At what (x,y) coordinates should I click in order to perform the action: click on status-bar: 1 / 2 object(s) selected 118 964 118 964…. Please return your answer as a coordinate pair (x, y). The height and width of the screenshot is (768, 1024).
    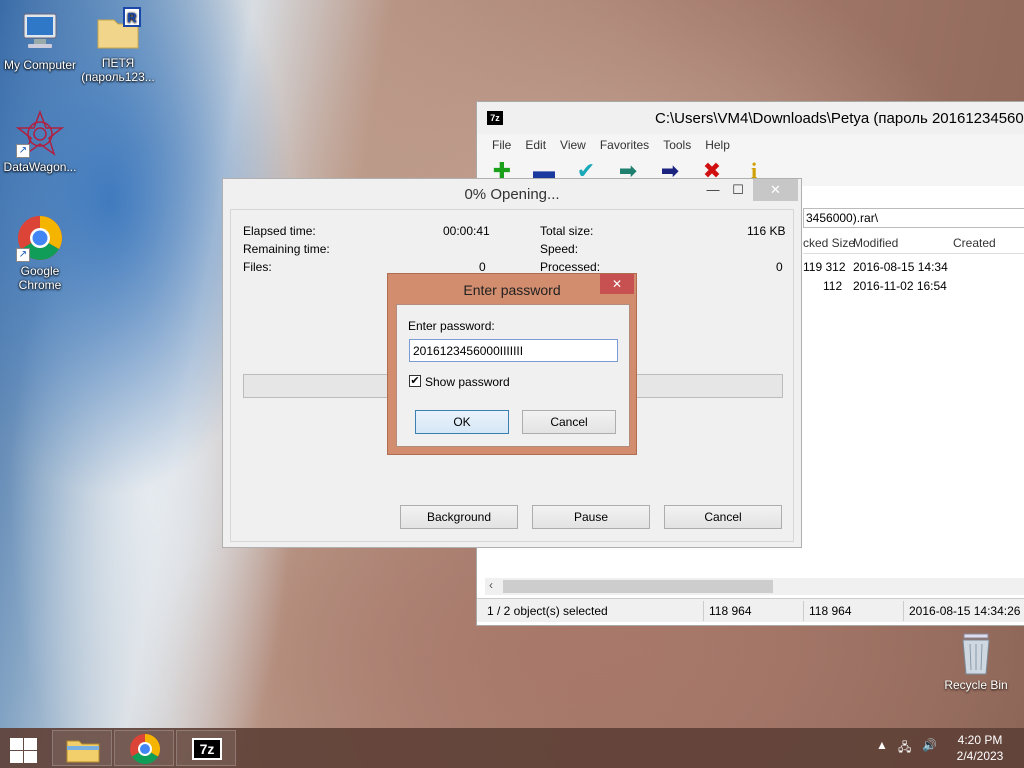
    Looking at the image, I should click on (750, 610).